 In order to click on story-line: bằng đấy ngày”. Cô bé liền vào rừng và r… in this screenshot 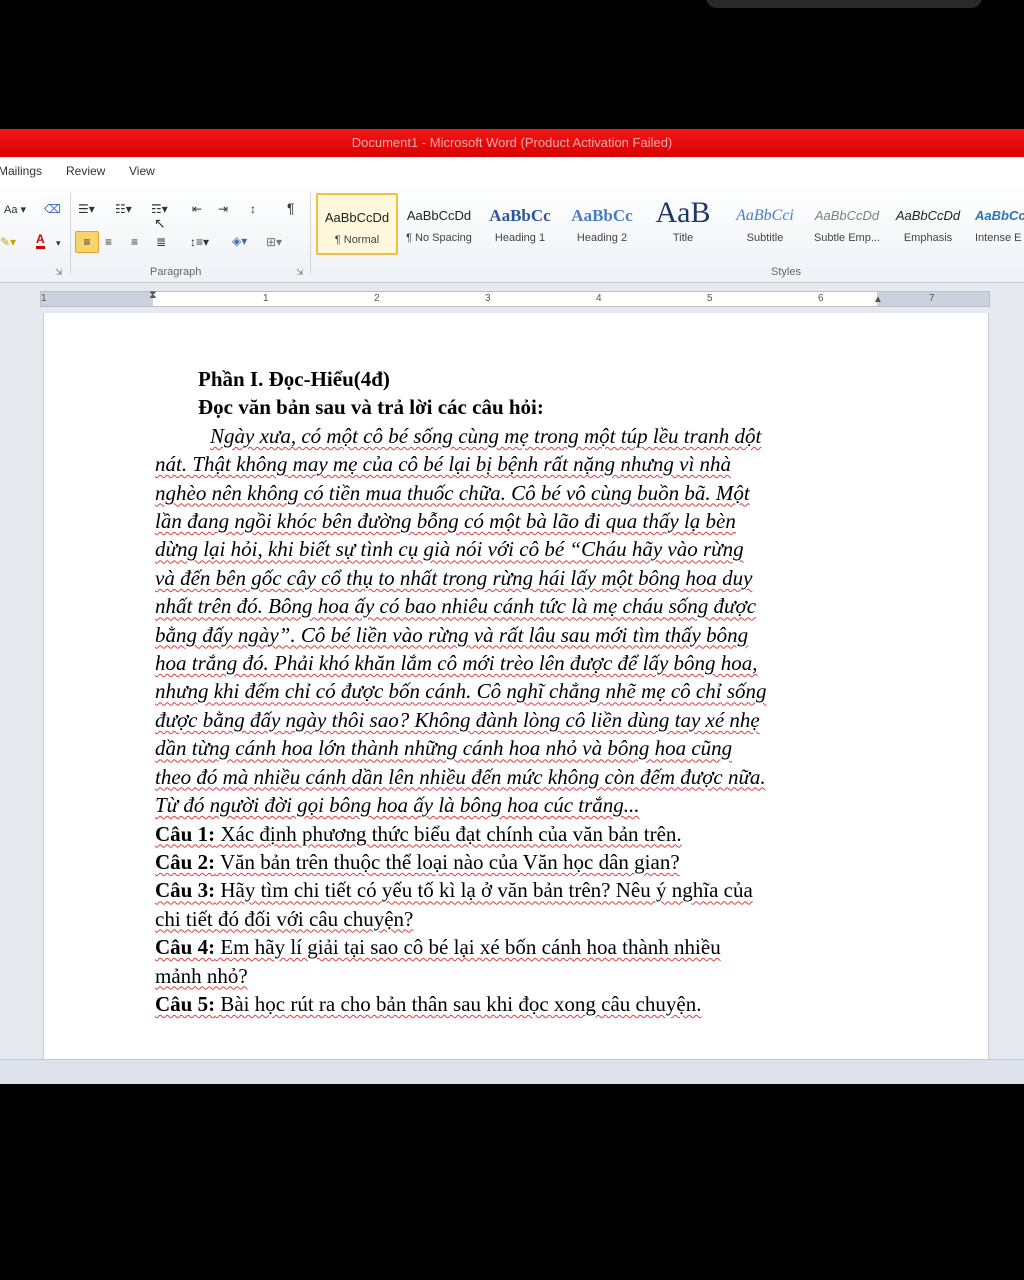, I will do `click(452, 634)`.